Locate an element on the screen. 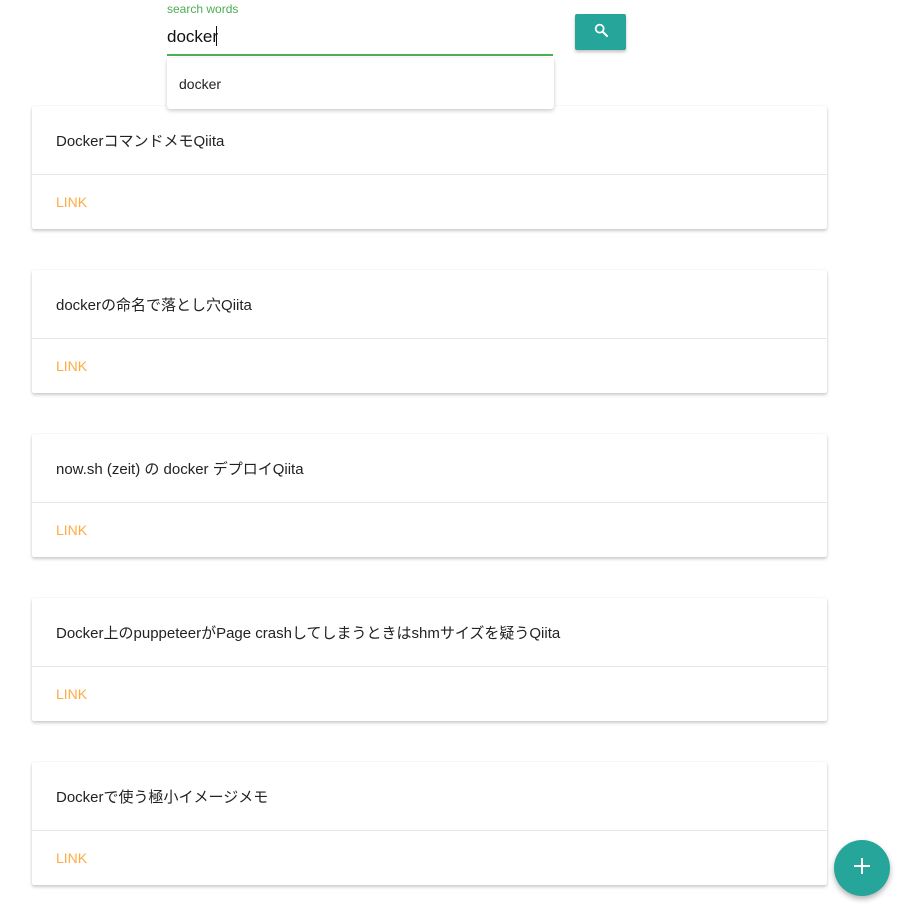 This screenshot has width=900, height=908. search-label: search words is located at coordinates (203, 9).